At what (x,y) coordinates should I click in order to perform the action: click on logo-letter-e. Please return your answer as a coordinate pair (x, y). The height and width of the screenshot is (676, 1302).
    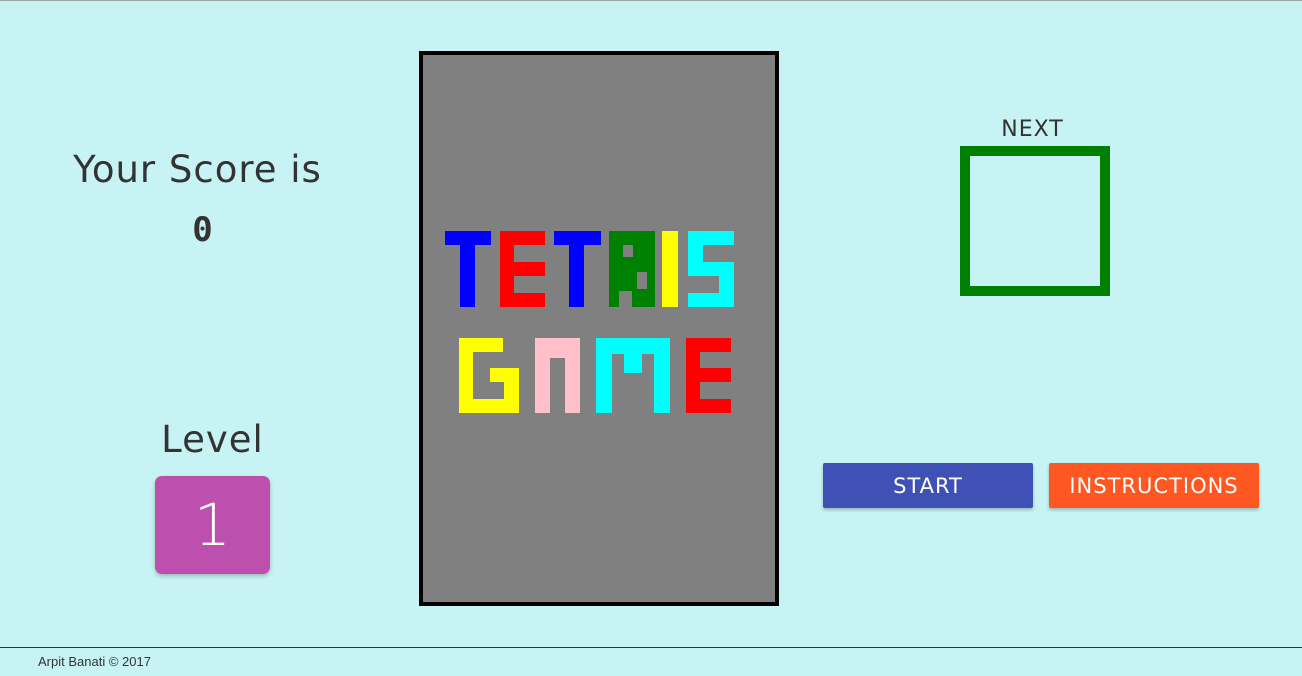
    Looking at the image, I should click on (522, 269).